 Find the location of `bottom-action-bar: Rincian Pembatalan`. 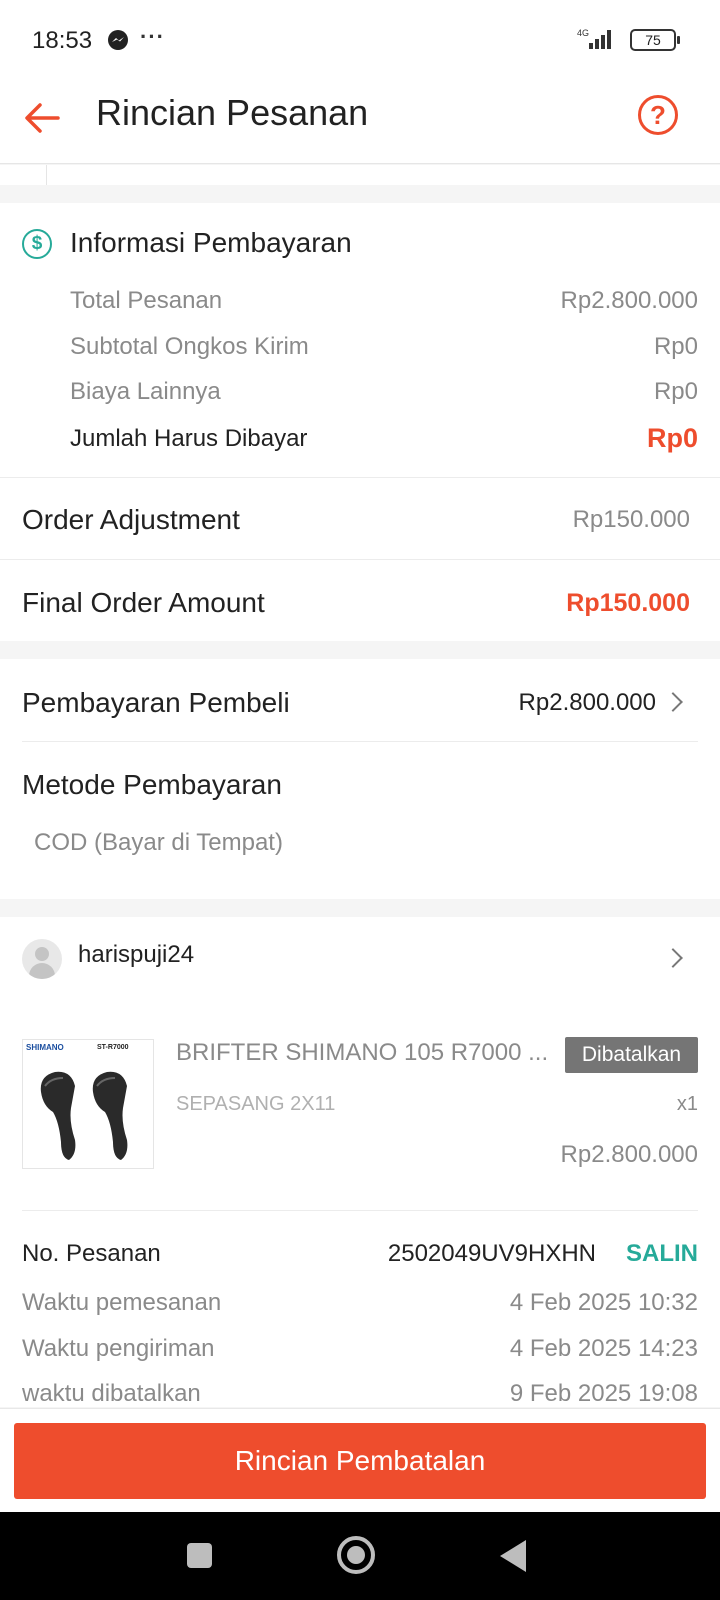

bottom-action-bar: Rincian Pembatalan is located at coordinates (360, 1460).